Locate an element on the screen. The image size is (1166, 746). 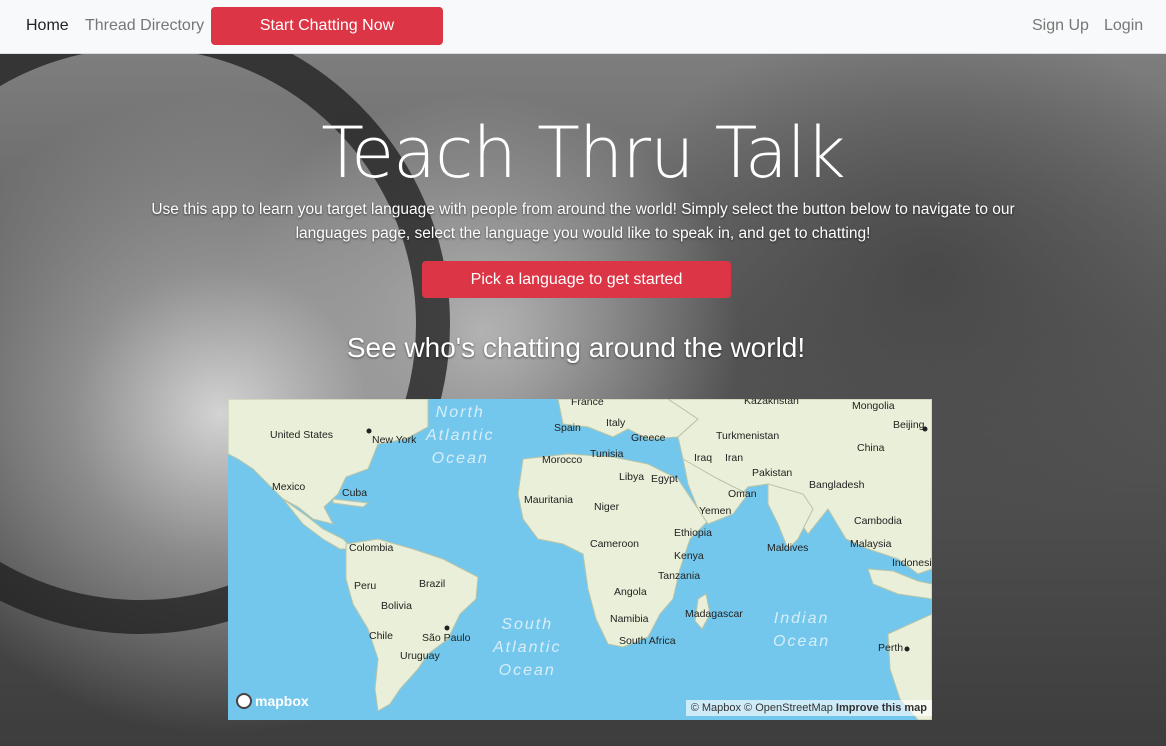
map-label: Ethiopia is located at coordinates (693, 533).